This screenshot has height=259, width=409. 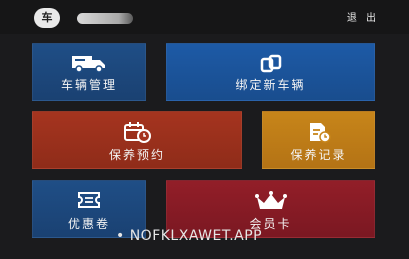 What do you see at coordinates (88, 64) in the screenshot?
I see `truck-icon` at bounding box center [88, 64].